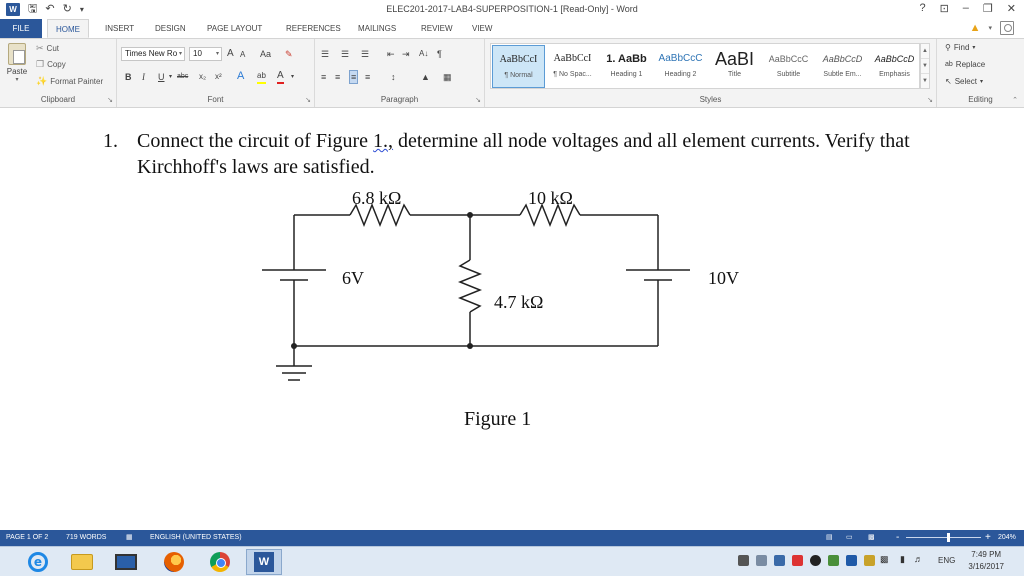 This screenshot has height=576, width=1024. Describe the element at coordinates (1011, 8) in the screenshot. I see `close-button: ✕` at that location.